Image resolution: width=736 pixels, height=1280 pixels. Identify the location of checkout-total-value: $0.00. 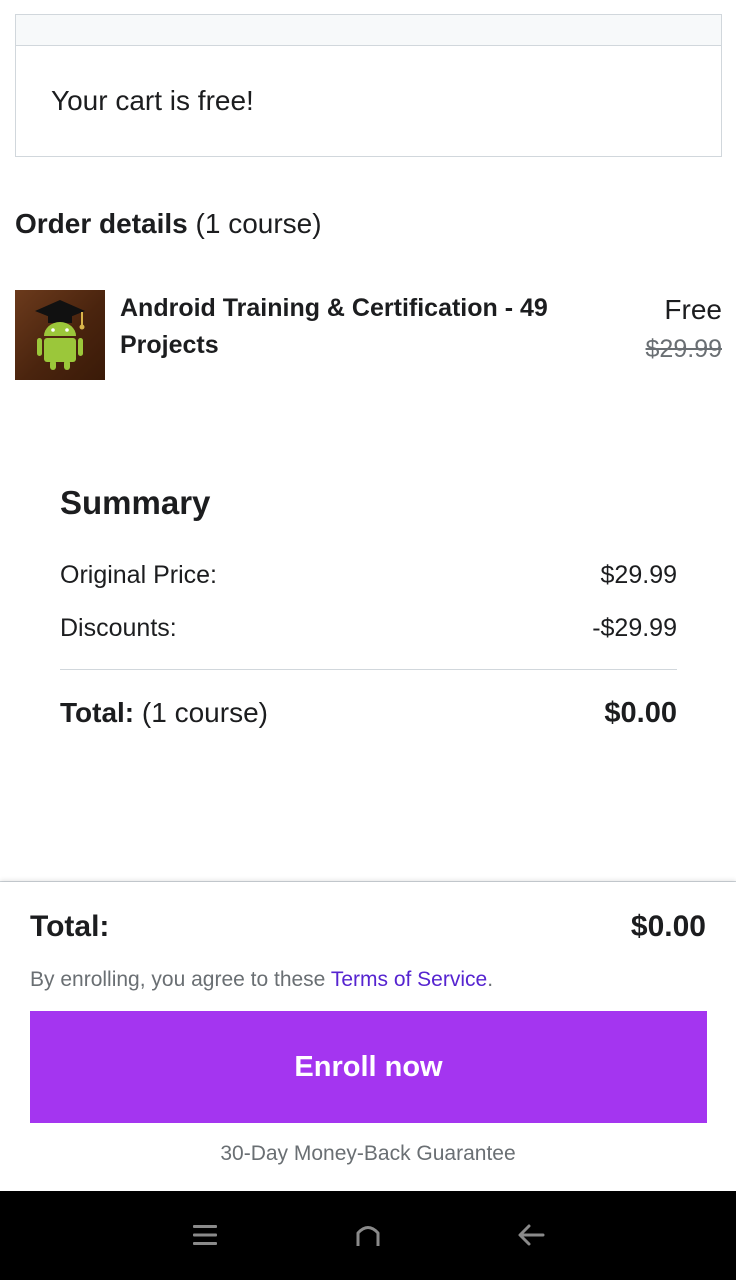
(668, 926).